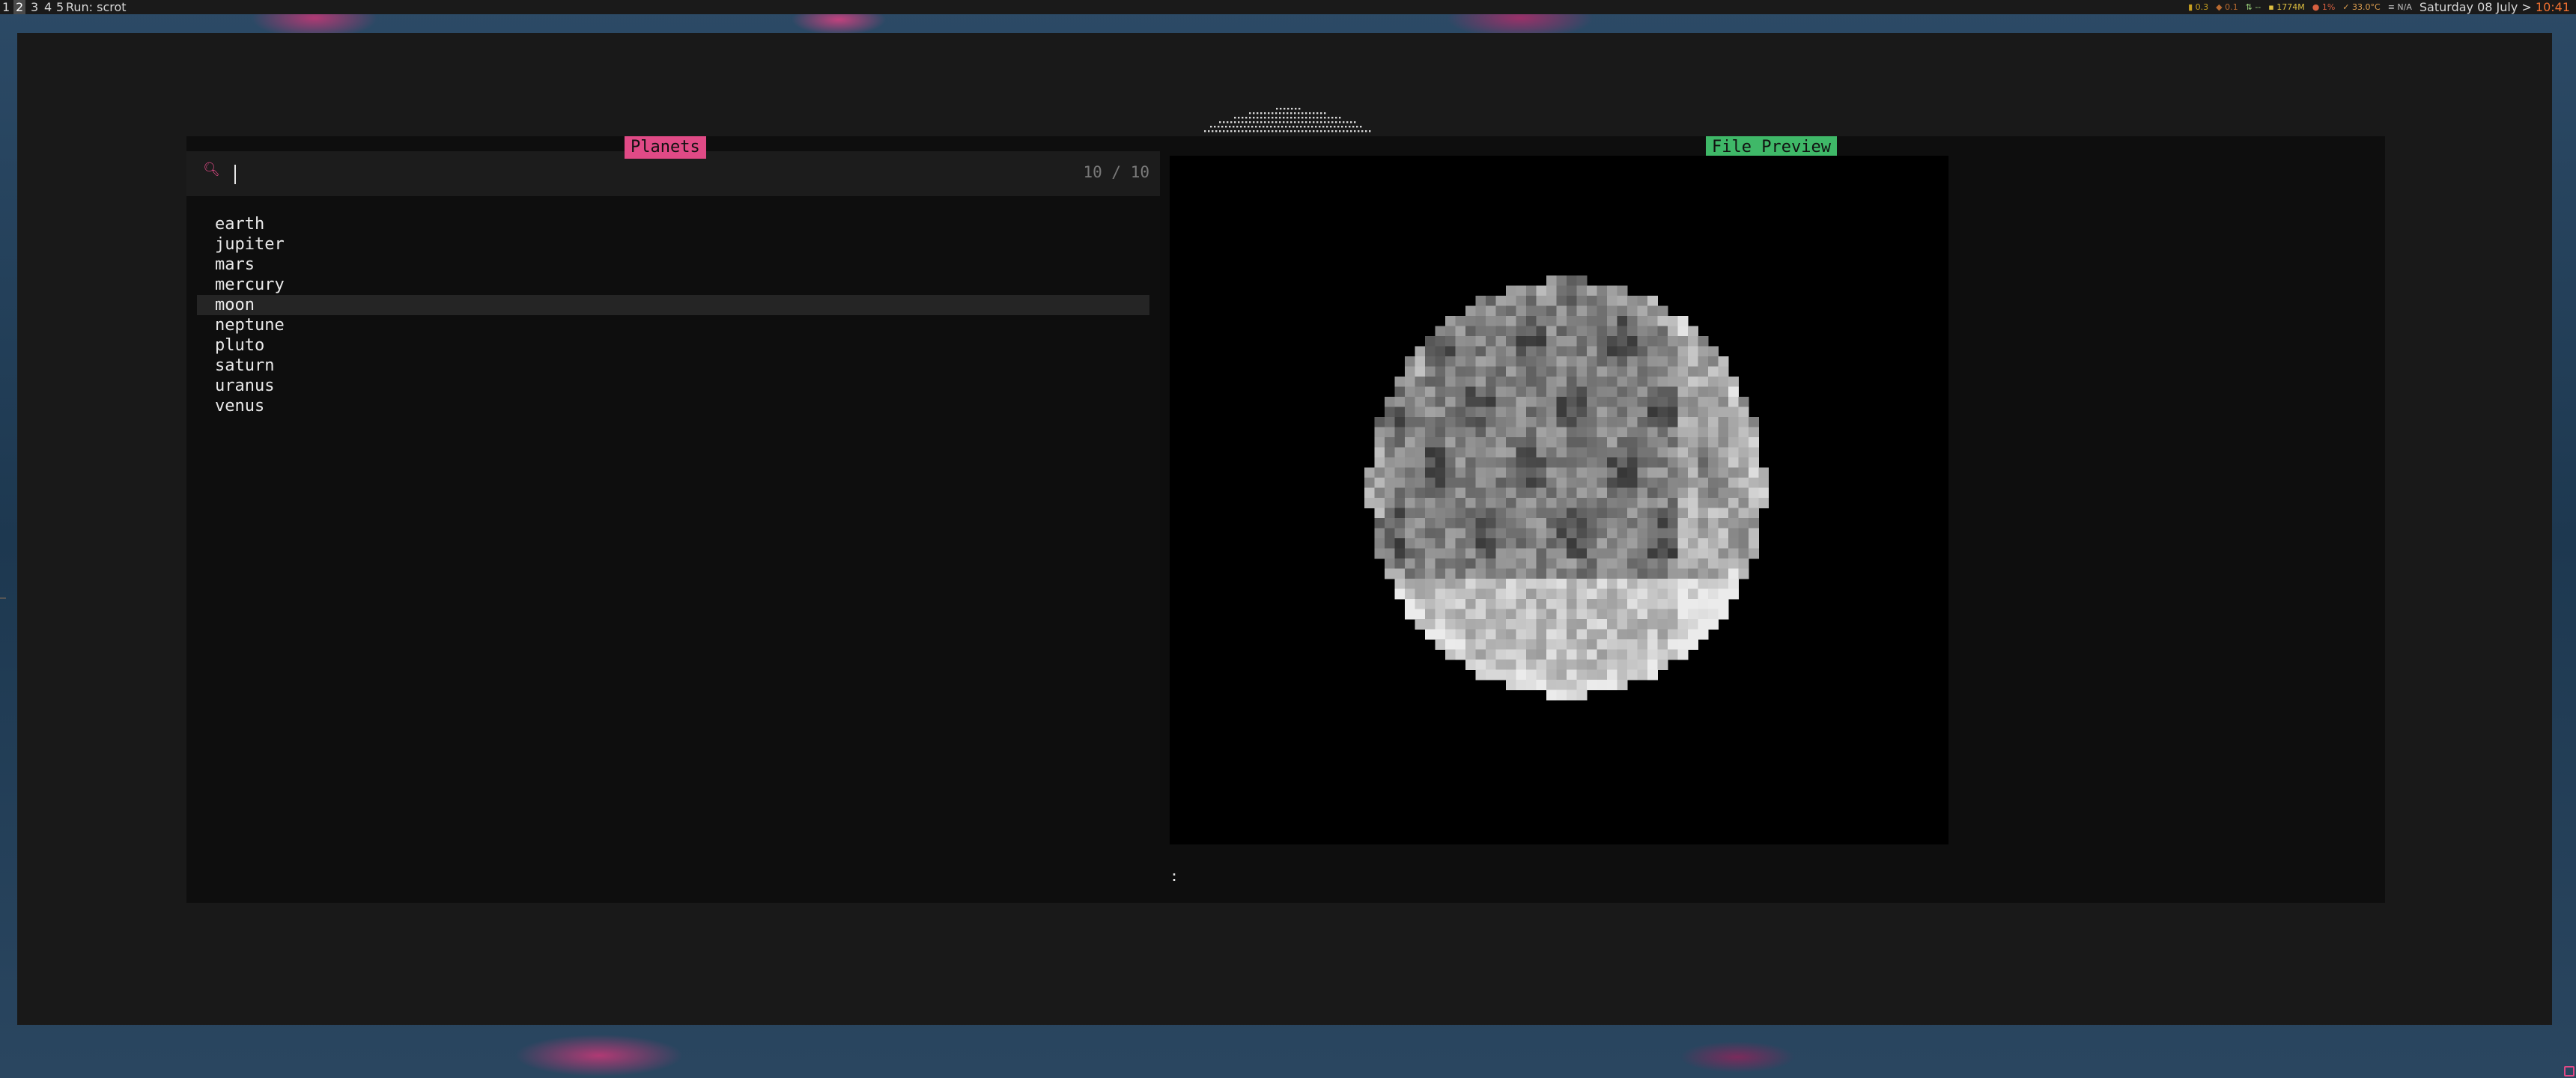  What do you see at coordinates (673, 366) in the screenshot?
I see `list-item-saturn: saturn` at bounding box center [673, 366].